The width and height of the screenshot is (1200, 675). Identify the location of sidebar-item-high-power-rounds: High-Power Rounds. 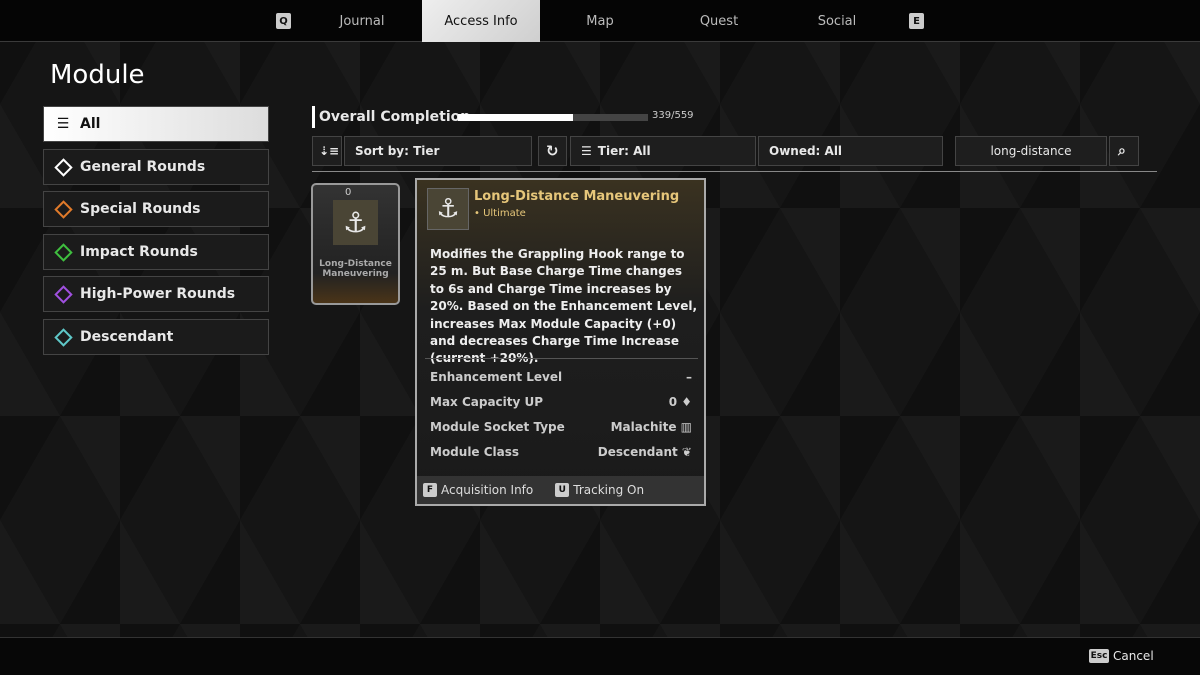
(156, 294).